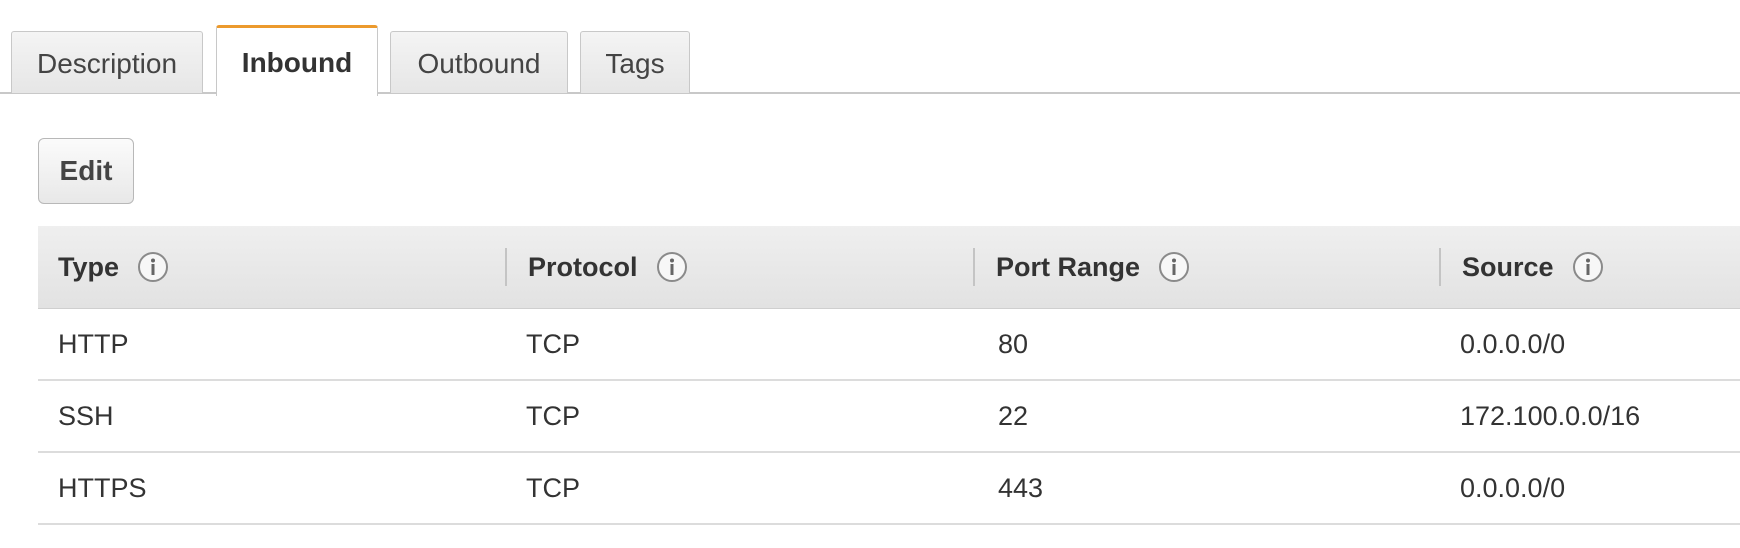  I want to click on tab-inbound: Inbound, so click(297, 60).